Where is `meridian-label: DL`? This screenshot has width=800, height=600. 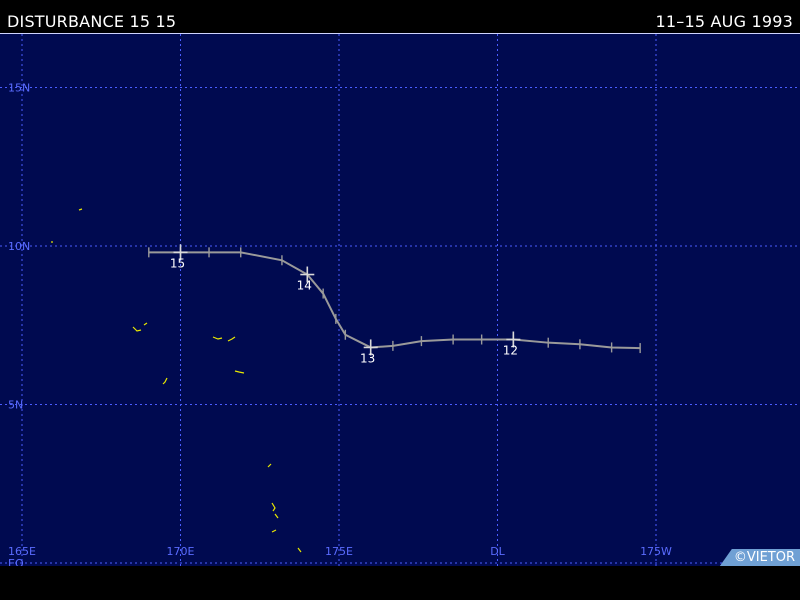 meridian-label: DL is located at coordinates (497, 551).